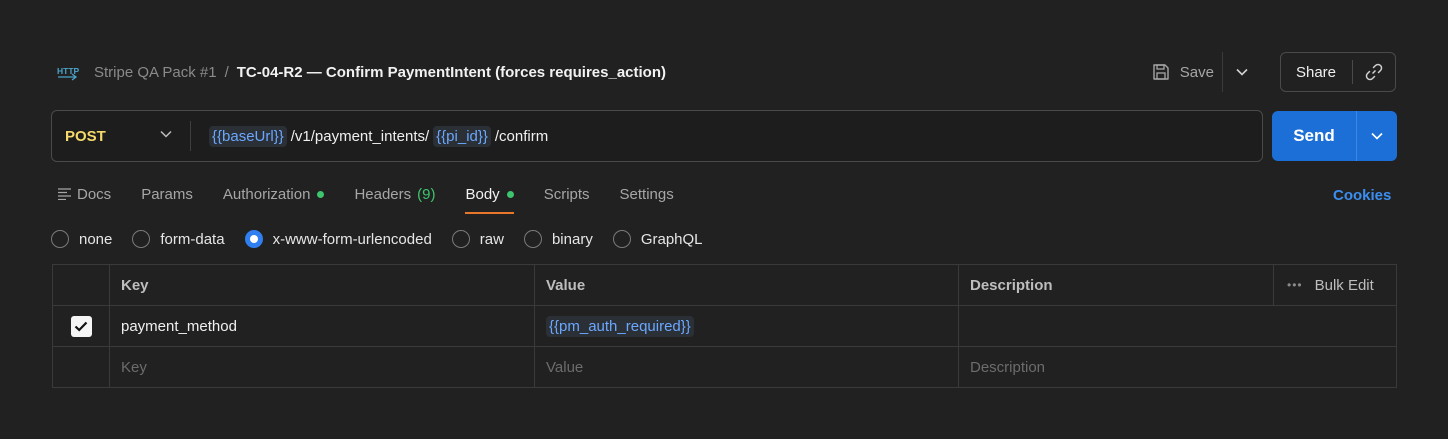  I want to click on url-variable: {{baseUrl}}, so click(248, 136).